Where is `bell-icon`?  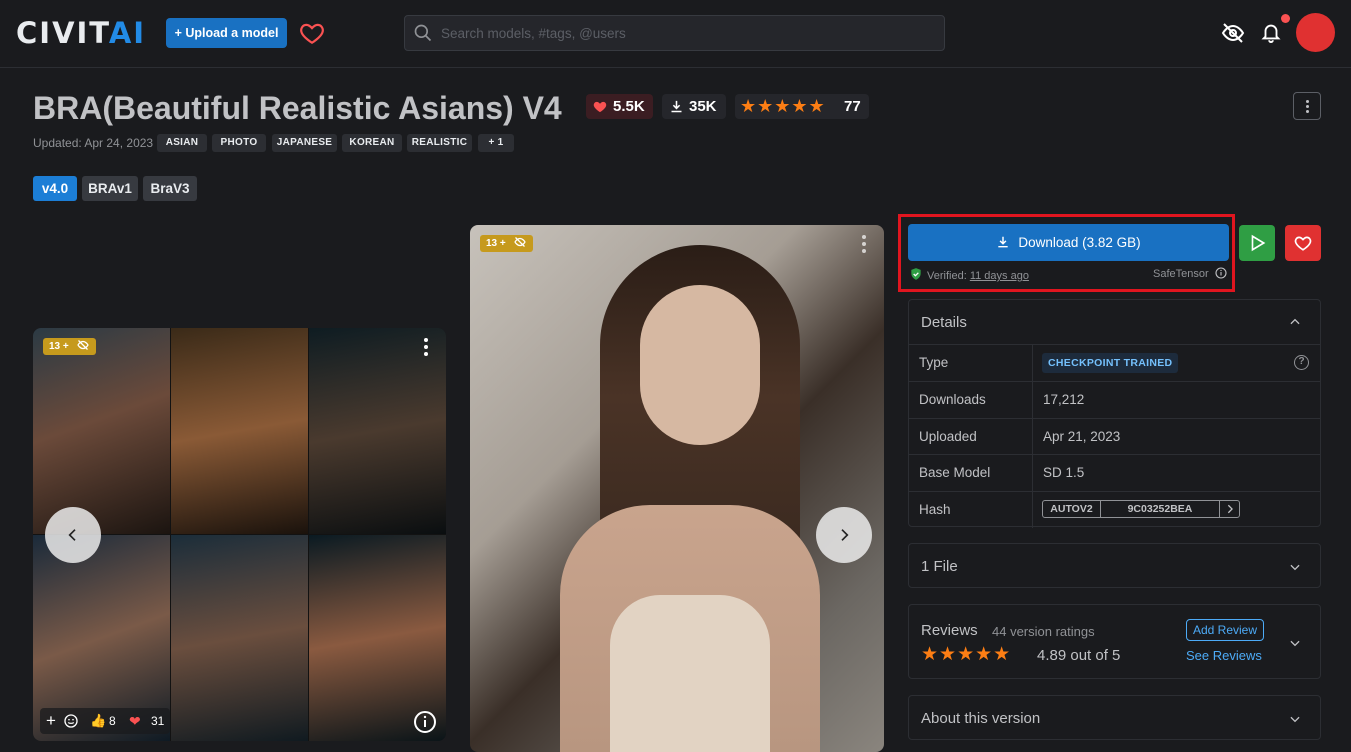
bell-icon is located at coordinates (1271, 34).